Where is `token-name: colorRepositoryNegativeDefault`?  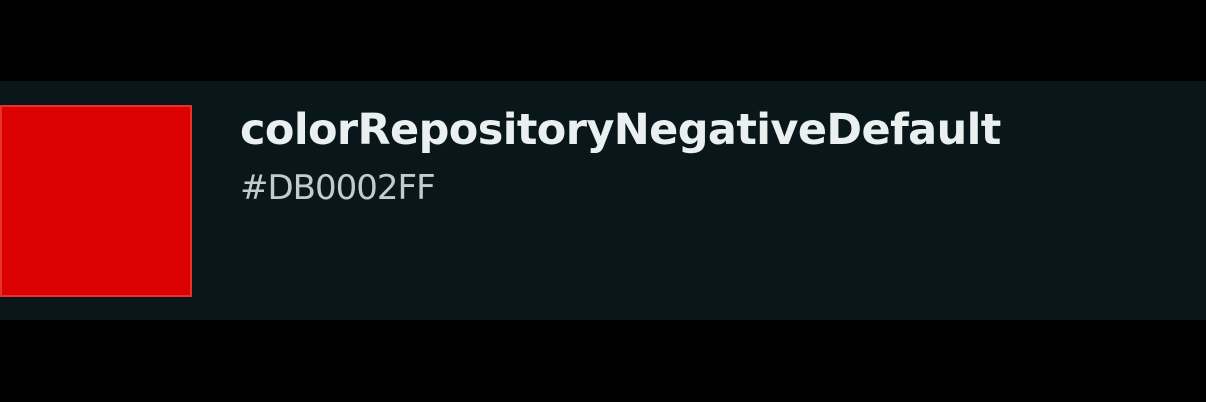
token-name: colorRepositoryNegativeDefault is located at coordinates (620, 130).